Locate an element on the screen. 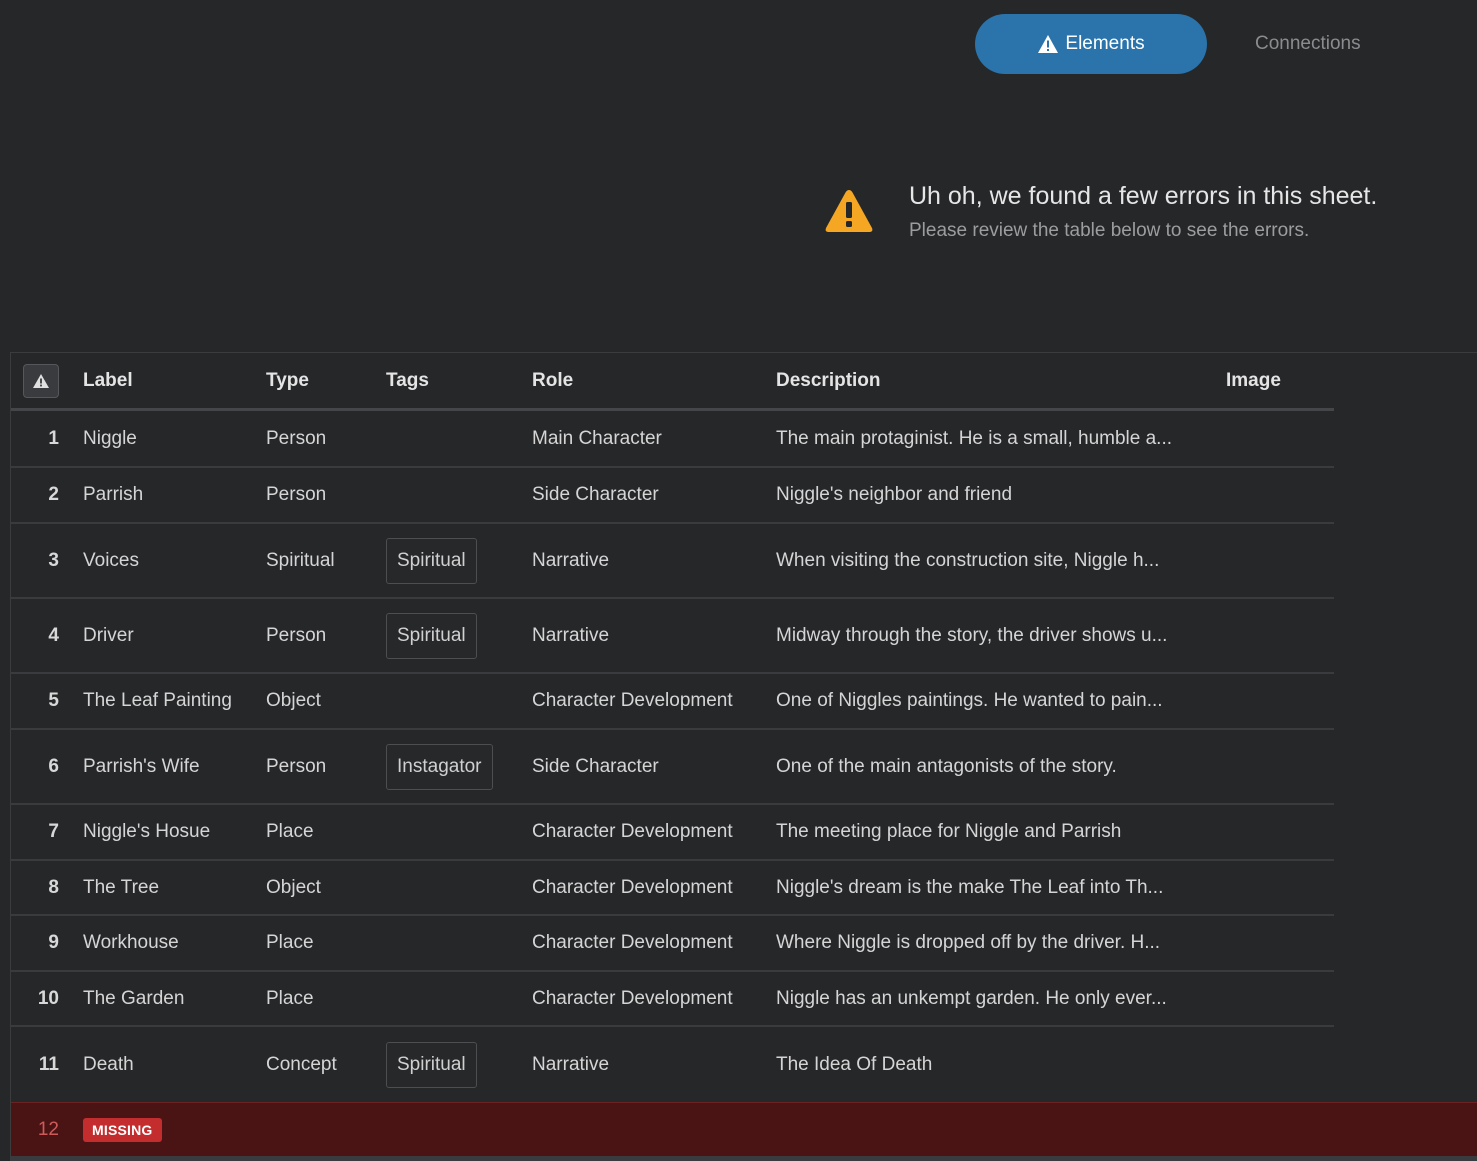 Image resolution: width=1477 pixels, height=1161 pixels. horizontal-scrollbar is located at coordinates (744, 1158).